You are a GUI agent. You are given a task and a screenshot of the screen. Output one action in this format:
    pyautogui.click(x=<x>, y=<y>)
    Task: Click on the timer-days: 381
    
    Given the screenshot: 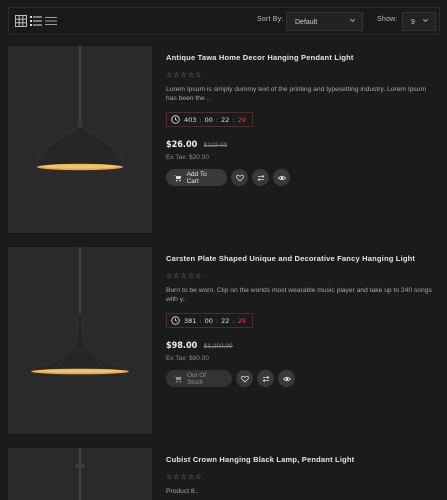 What is the action you would take?
    pyautogui.click(x=190, y=320)
    